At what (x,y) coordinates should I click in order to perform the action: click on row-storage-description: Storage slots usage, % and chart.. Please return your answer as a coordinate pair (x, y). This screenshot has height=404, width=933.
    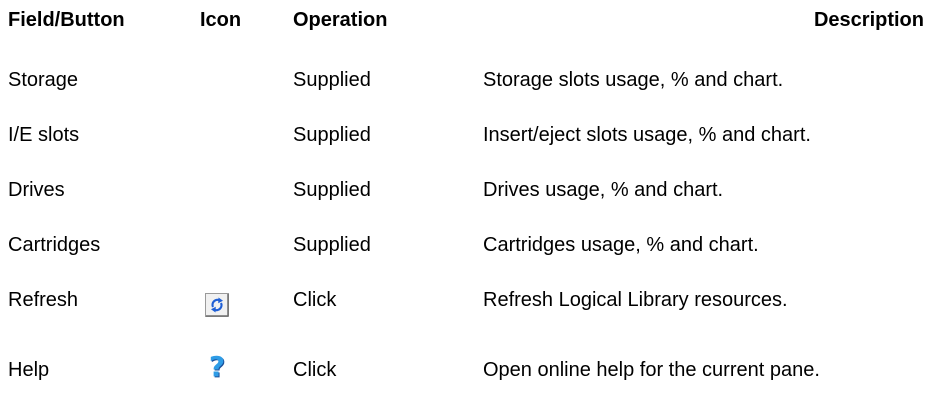
    Looking at the image, I should click on (633, 80).